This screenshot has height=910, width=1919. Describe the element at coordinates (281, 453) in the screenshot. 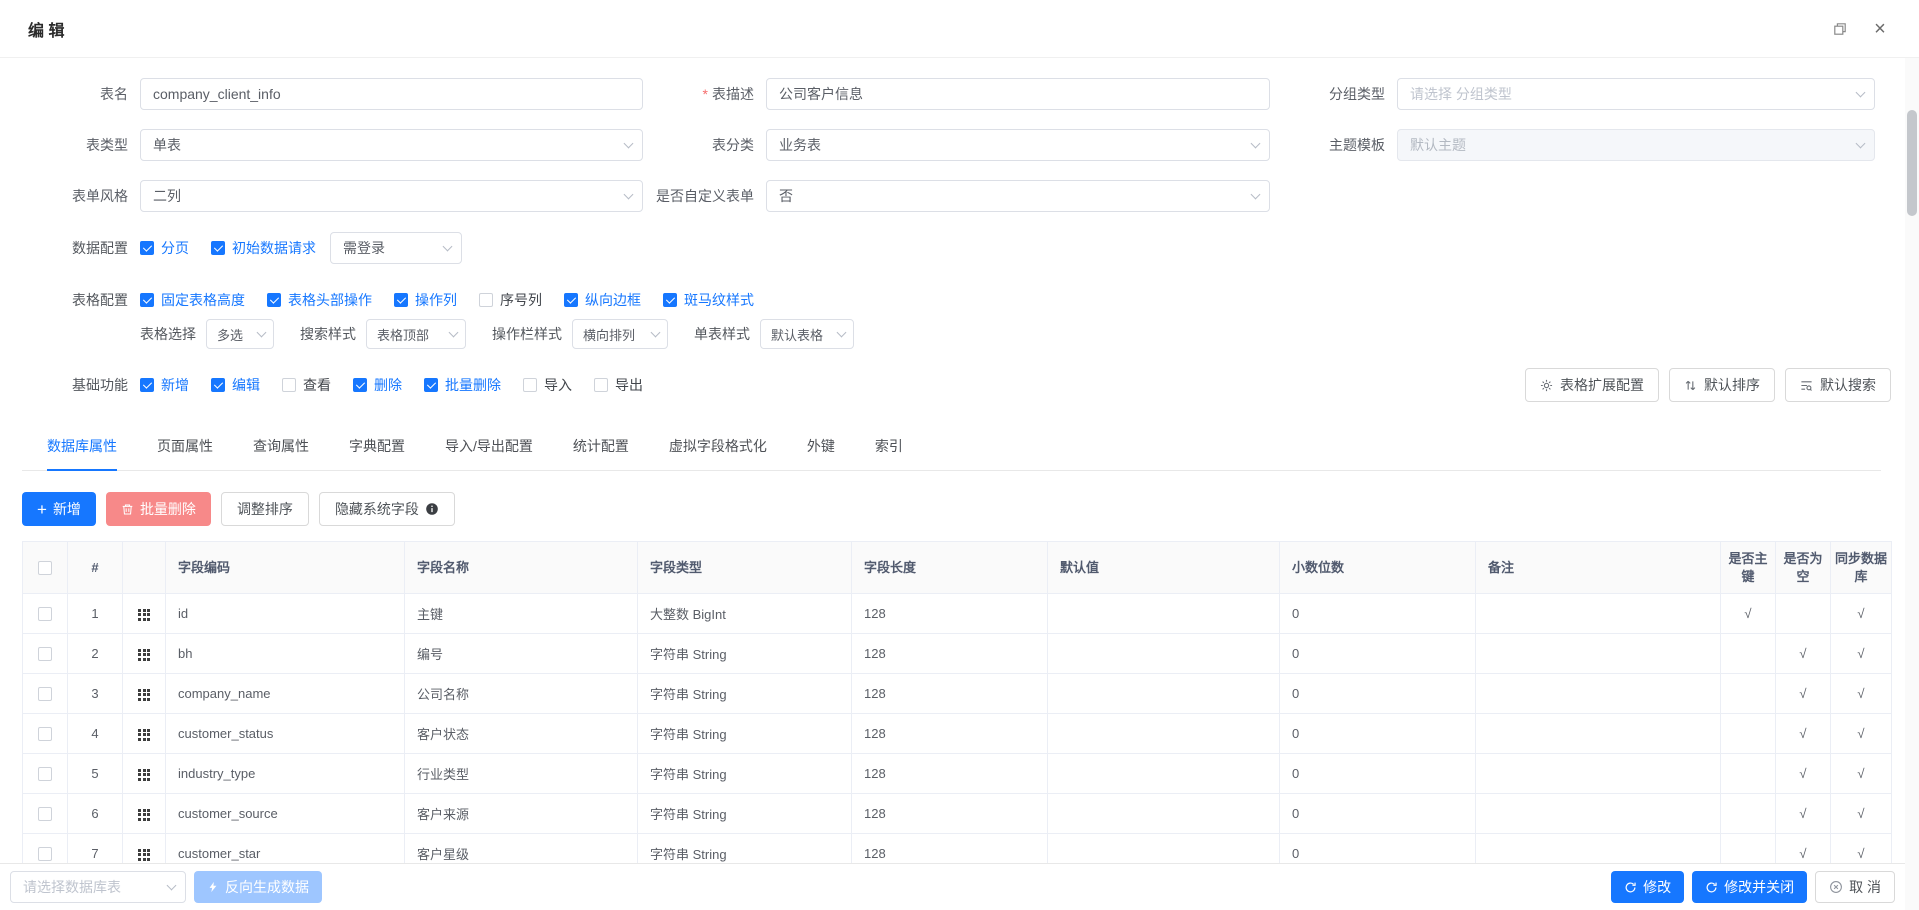

I see `tab: 查询属性` at that location.